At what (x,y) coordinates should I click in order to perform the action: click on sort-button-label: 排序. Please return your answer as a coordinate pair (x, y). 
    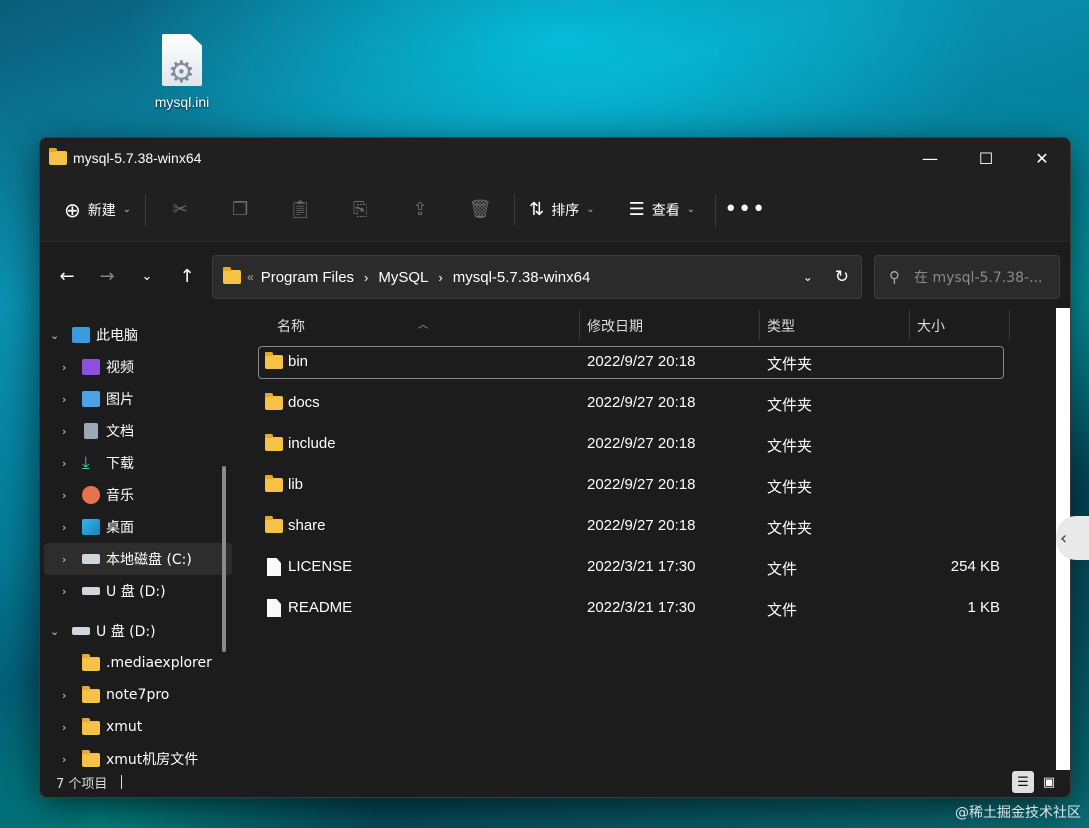
    Looking at the image, I should click on (565, 210).